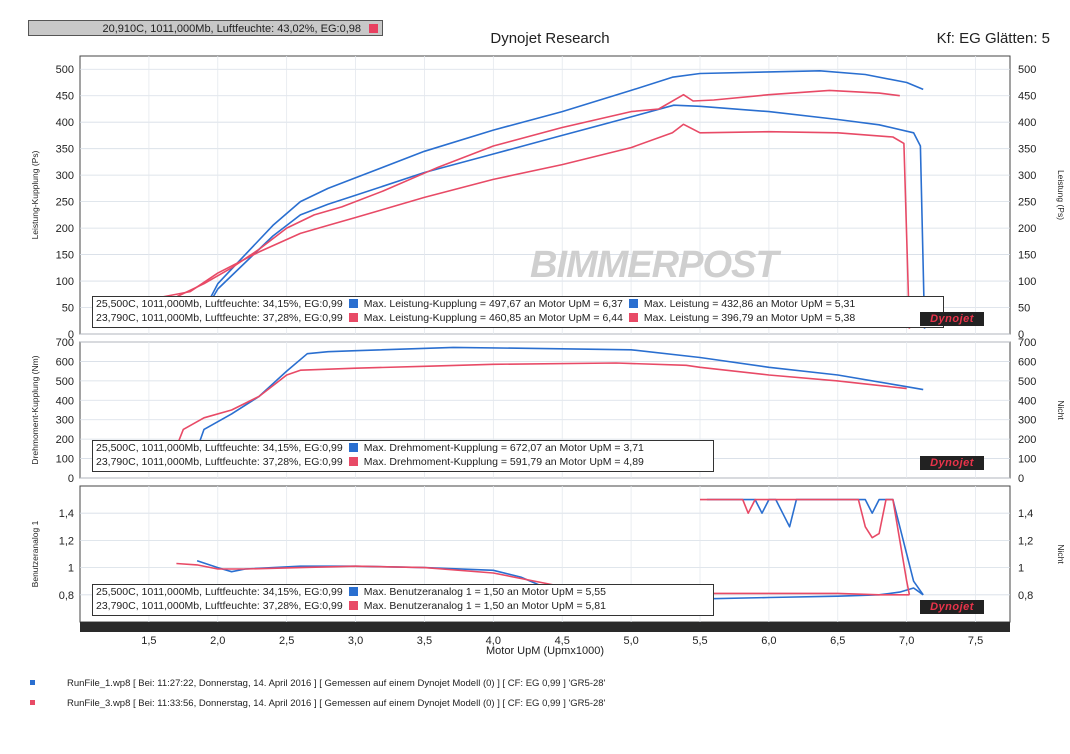 Image resolution: width=1070 pixels, height=754 pixels. What do you see at coordinates (65, 150) in the screenshot?
I see `y-tick-label: 350` at bounding box center [65, 150].